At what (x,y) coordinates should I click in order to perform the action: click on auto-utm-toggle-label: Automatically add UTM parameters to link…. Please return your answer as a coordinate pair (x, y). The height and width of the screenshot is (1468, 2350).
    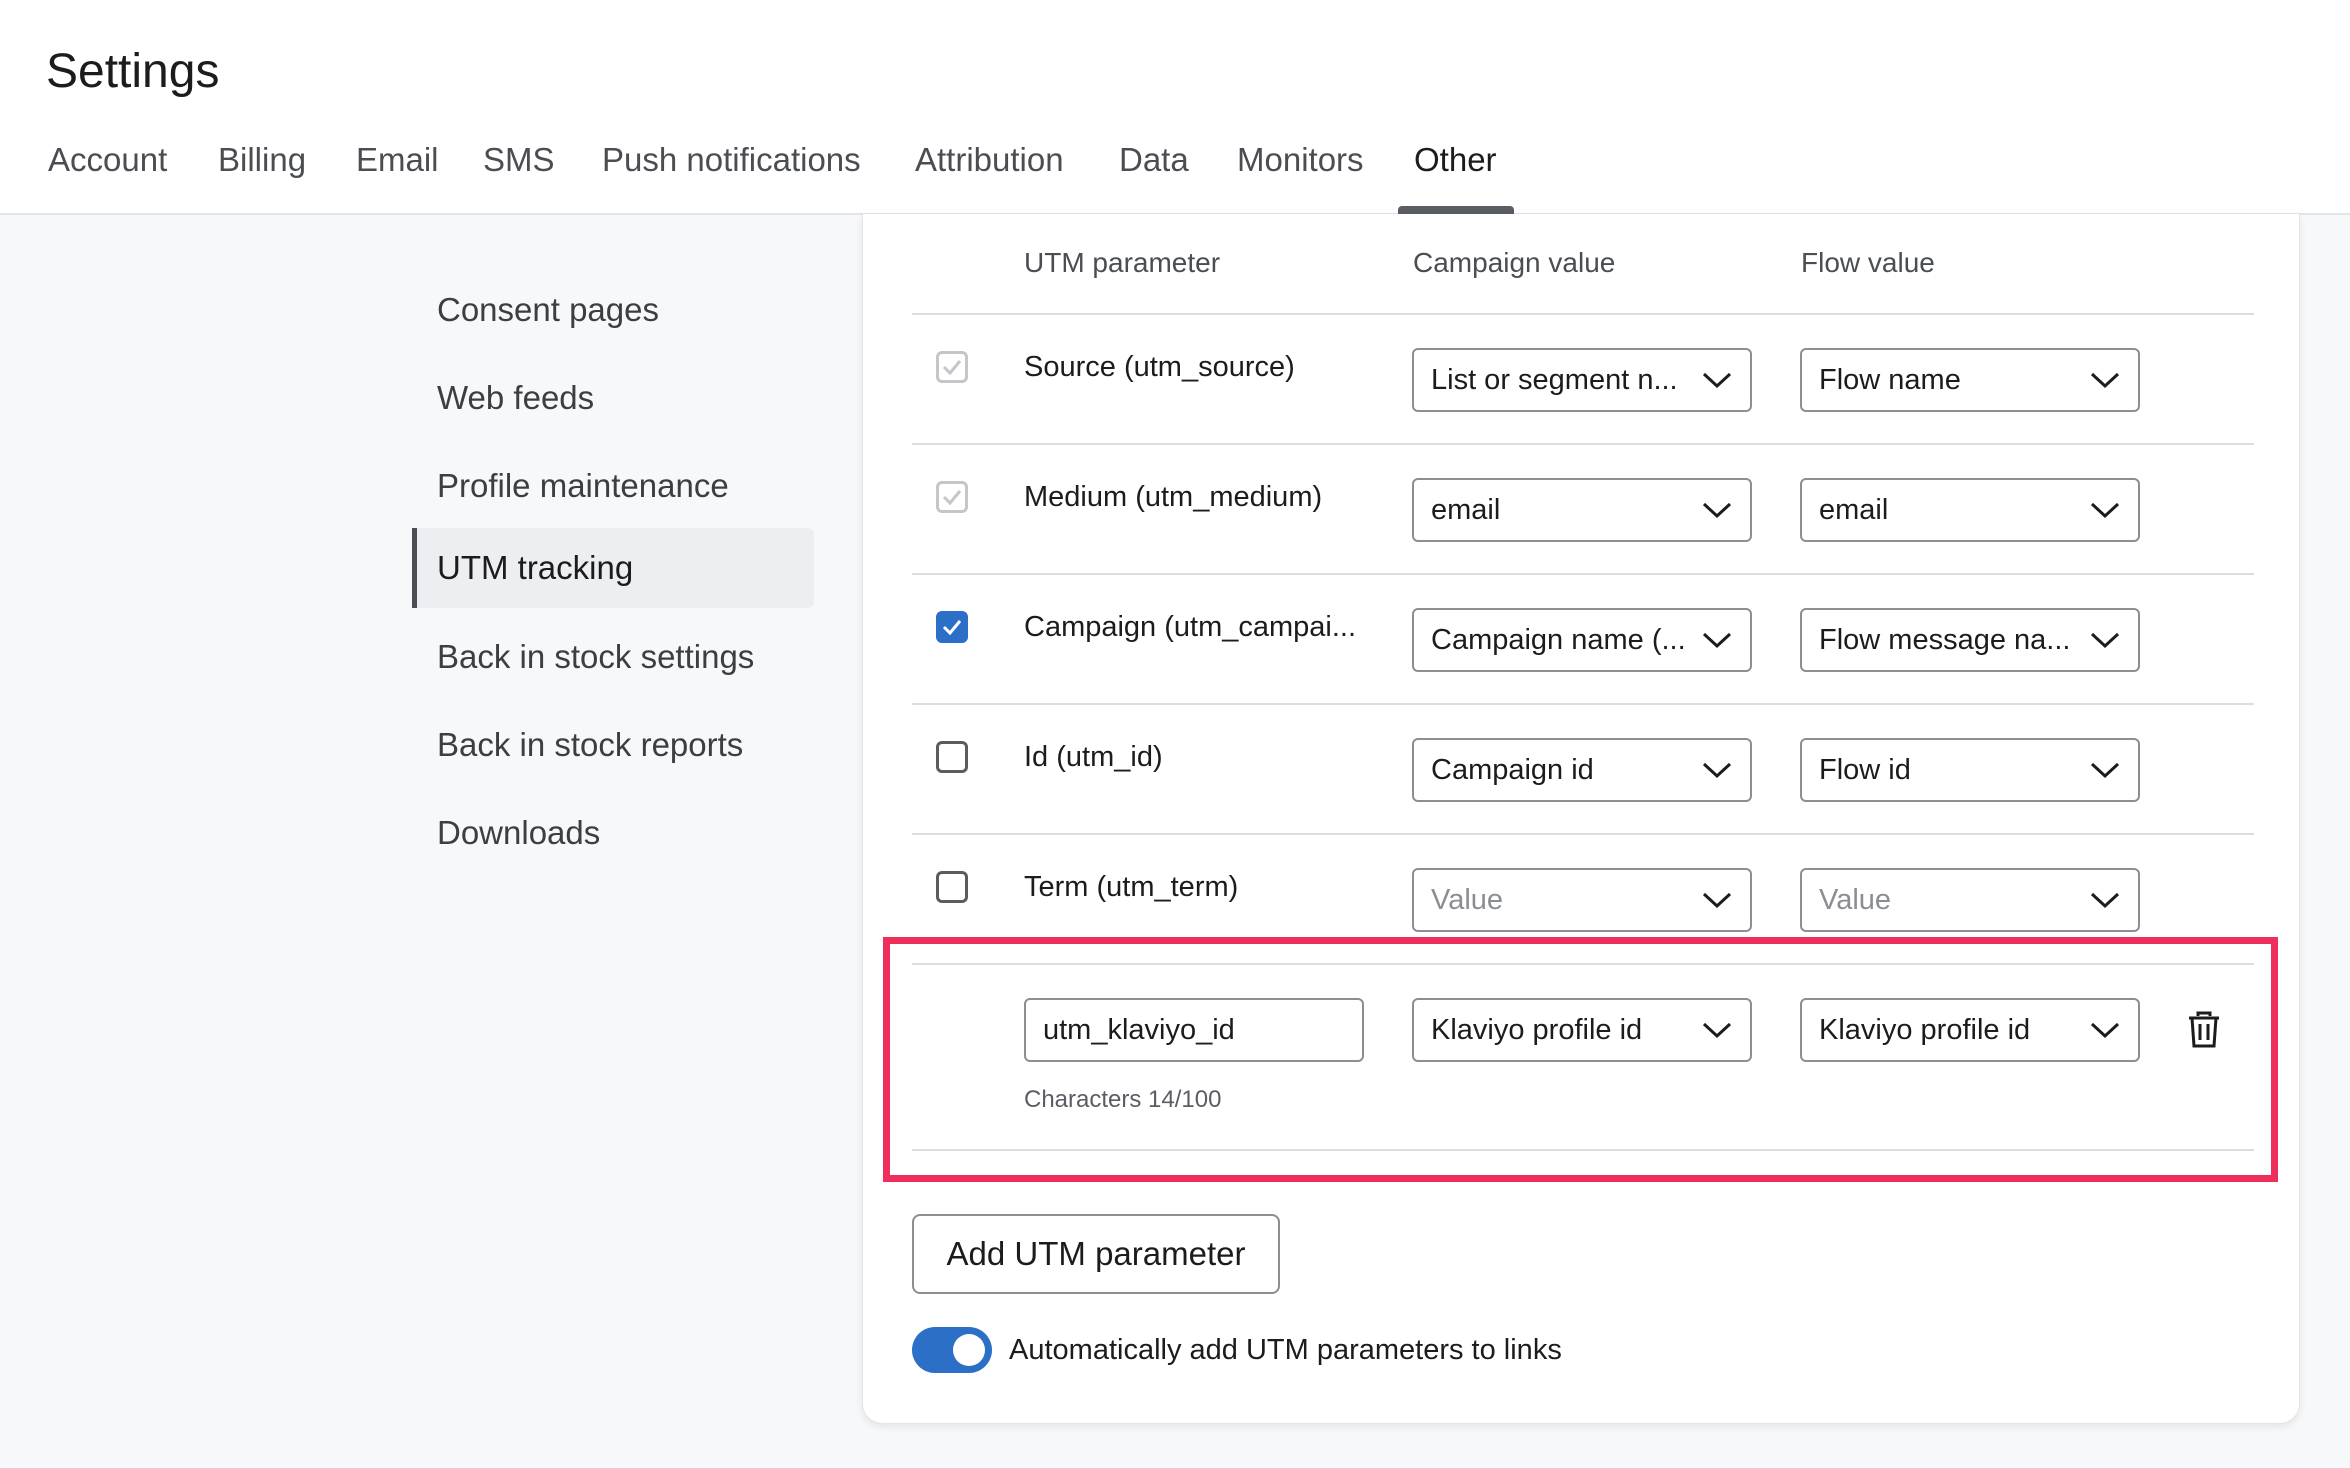
    Looking at the image, I should click on (1285, 1350).